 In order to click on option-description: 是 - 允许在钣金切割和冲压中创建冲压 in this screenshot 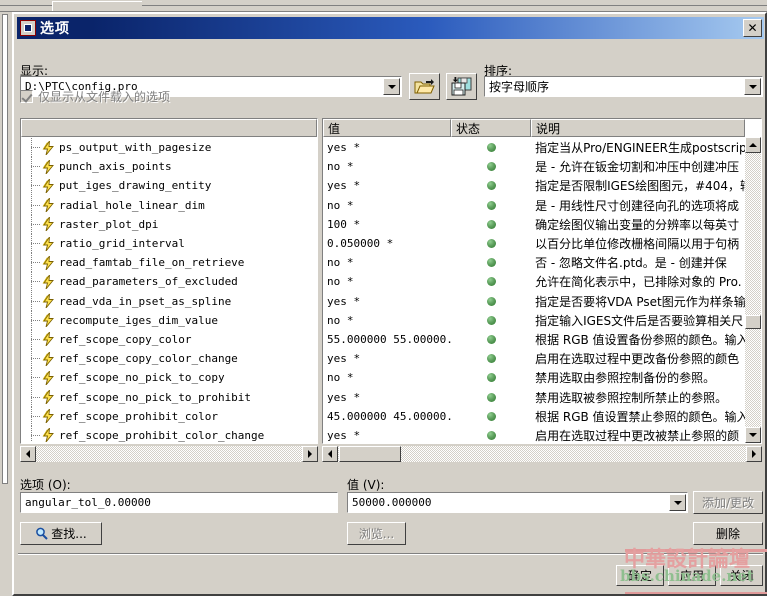, I will do `click(637, 167)`.